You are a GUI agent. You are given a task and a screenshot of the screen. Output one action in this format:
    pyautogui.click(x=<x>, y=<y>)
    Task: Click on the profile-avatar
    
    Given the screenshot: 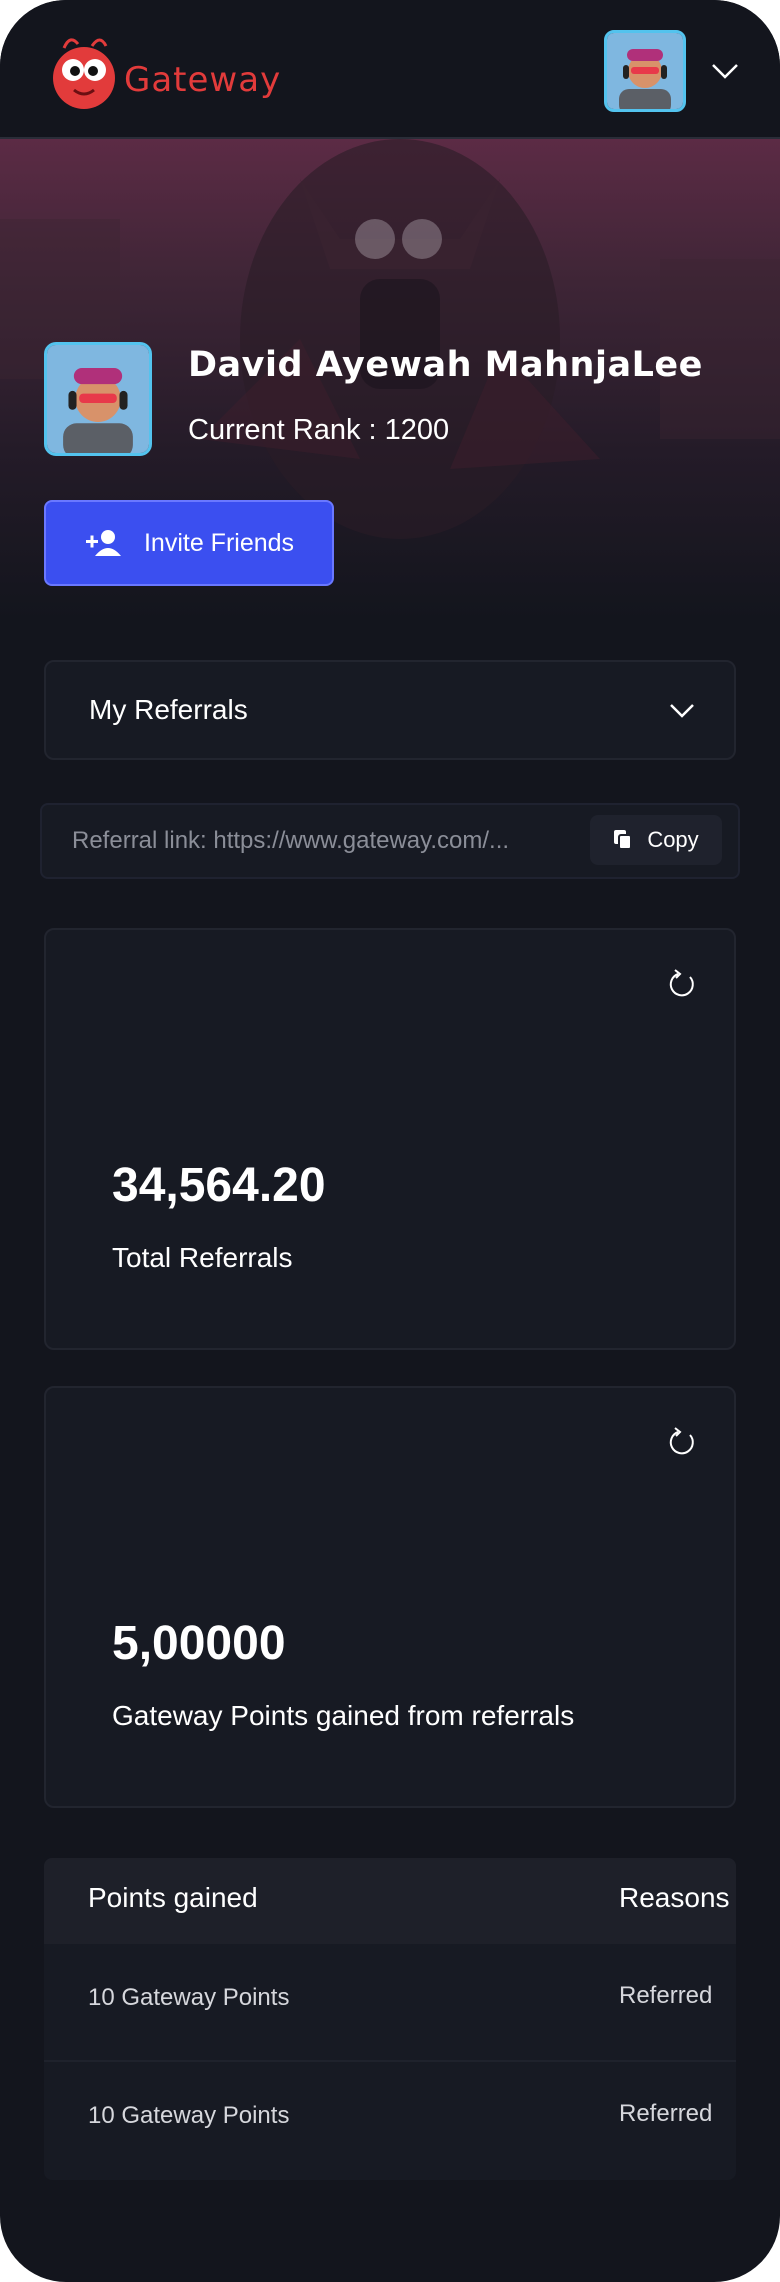 What is the action you would take?
    pyautogui.click(x=98, y=399)
    